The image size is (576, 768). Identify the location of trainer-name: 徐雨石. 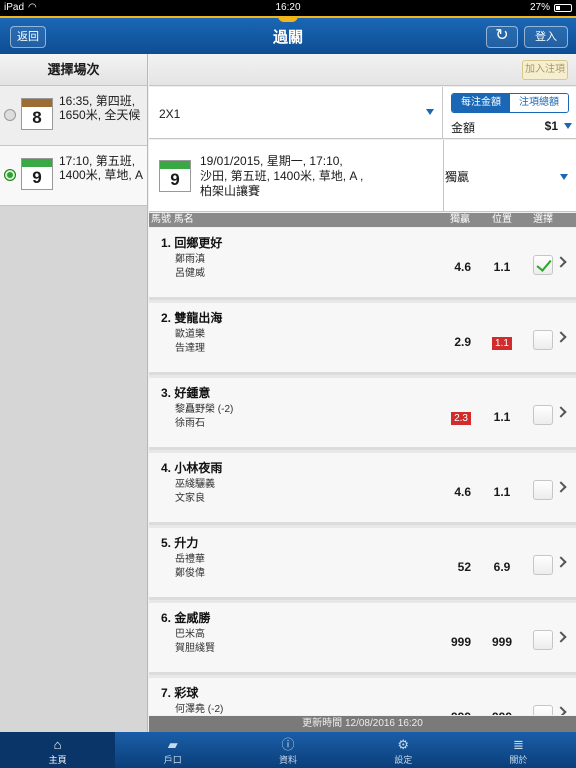
(190, 423).